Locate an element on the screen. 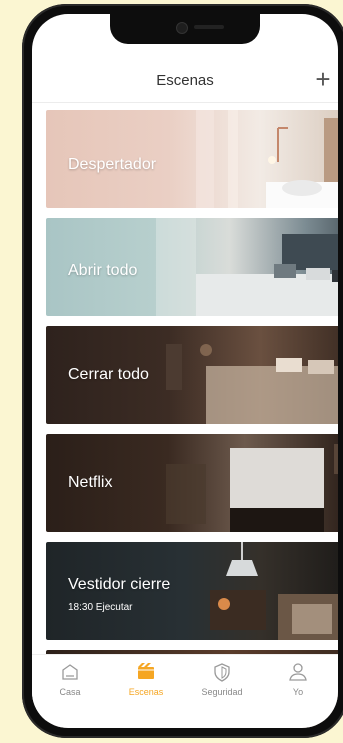 This screenshot has width=343, height=743. tab-label: Escenas is located at coordinates (146, 692).